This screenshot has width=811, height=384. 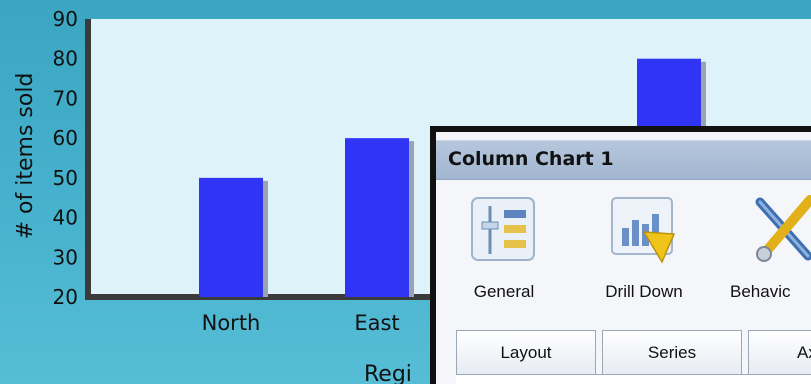 What do you see at coordinates (377, 217) in the screenshot?
I see `bar-east` at bounding box center [377, 217].